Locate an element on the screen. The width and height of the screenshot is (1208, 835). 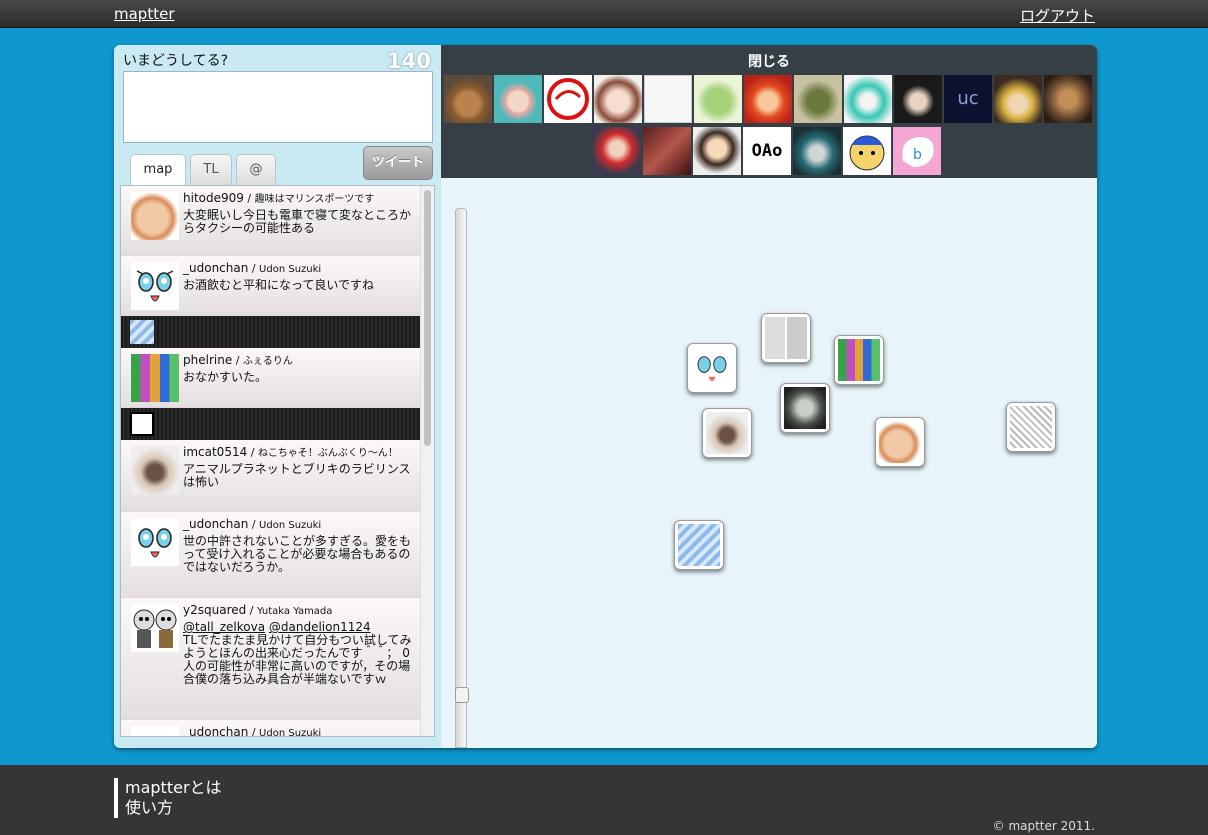
following-row: uc is located at coordinates (768, 99).